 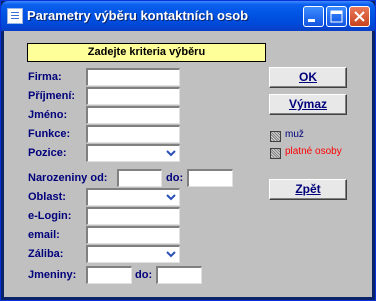 I want to click on pozice-label: Pozice:, so click(x=47, y=153).